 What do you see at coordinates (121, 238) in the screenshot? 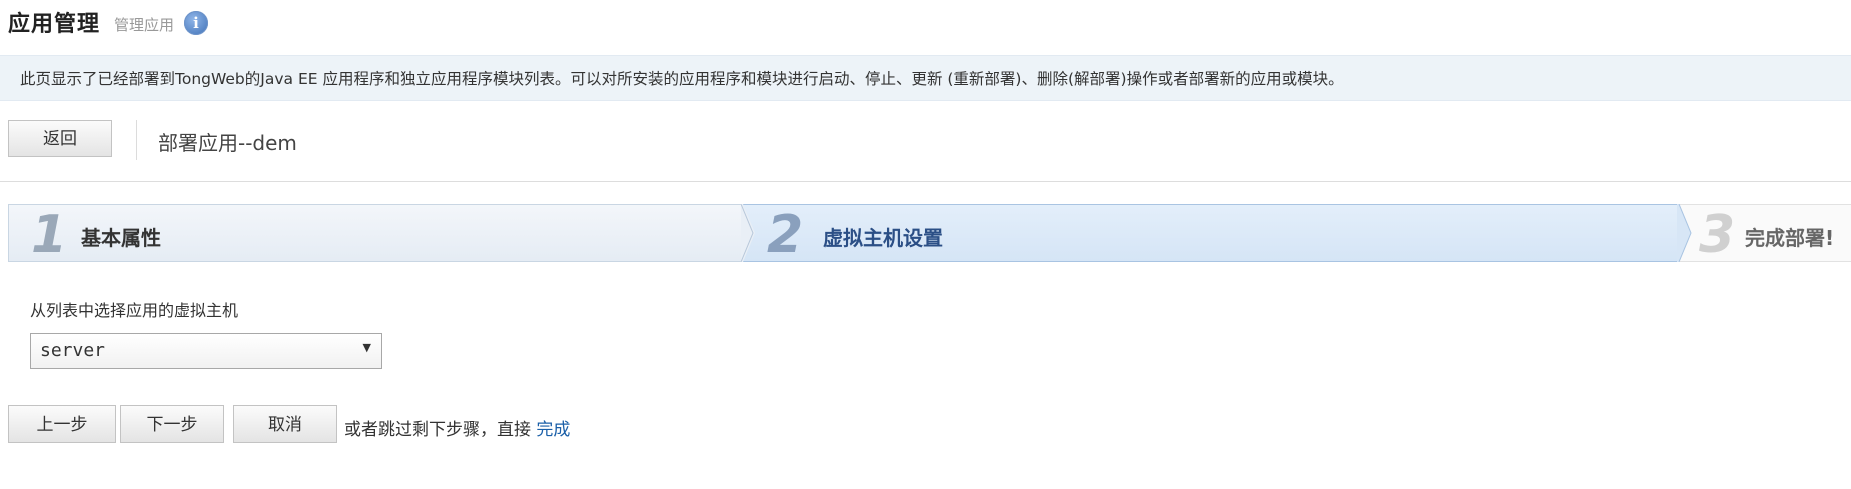
I see `step-label: 基本属性` at bounding box center [121, 238].